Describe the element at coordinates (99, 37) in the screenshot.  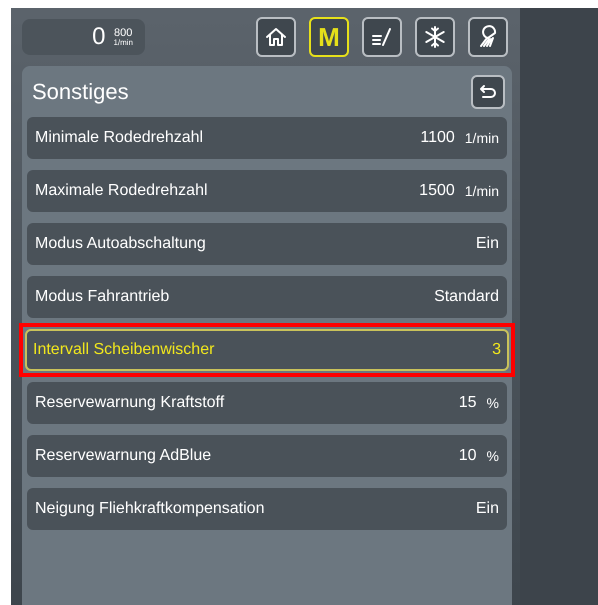
I see `engine-speed-value: 0` at that location.